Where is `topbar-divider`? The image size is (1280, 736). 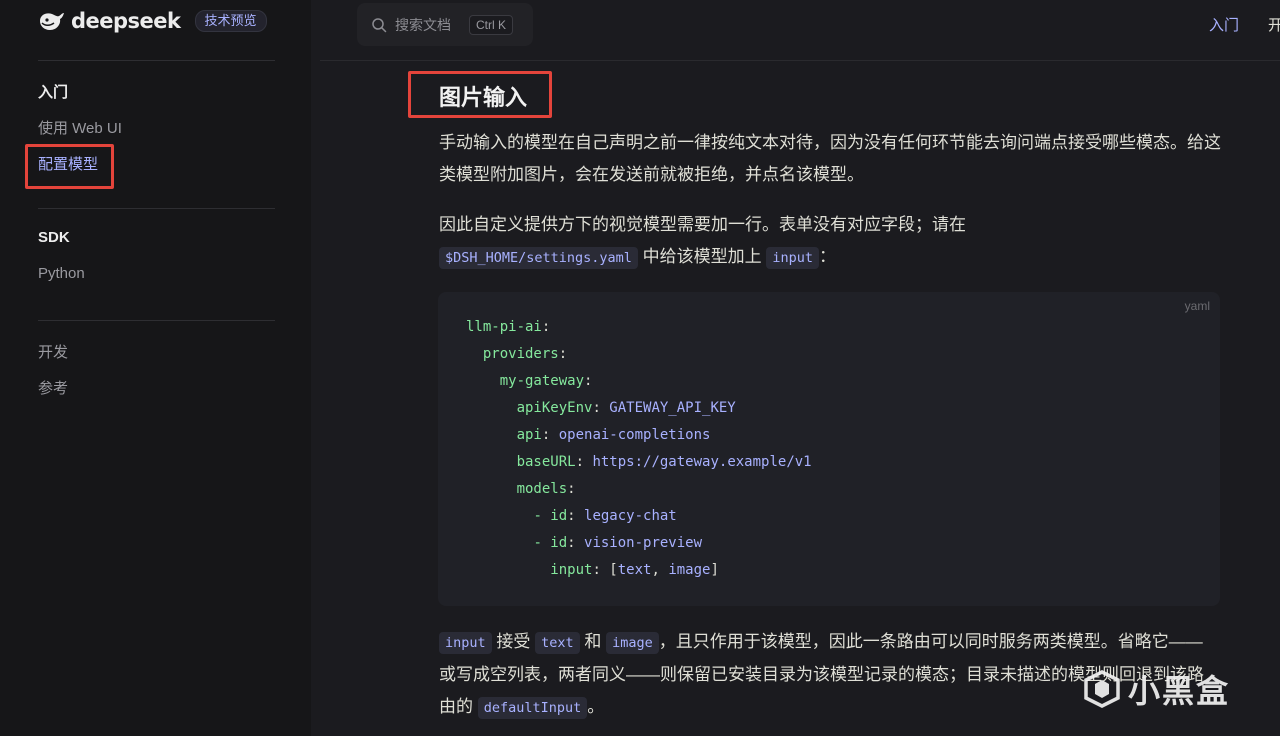
topbar-divider is located at coordinates (800, 60).